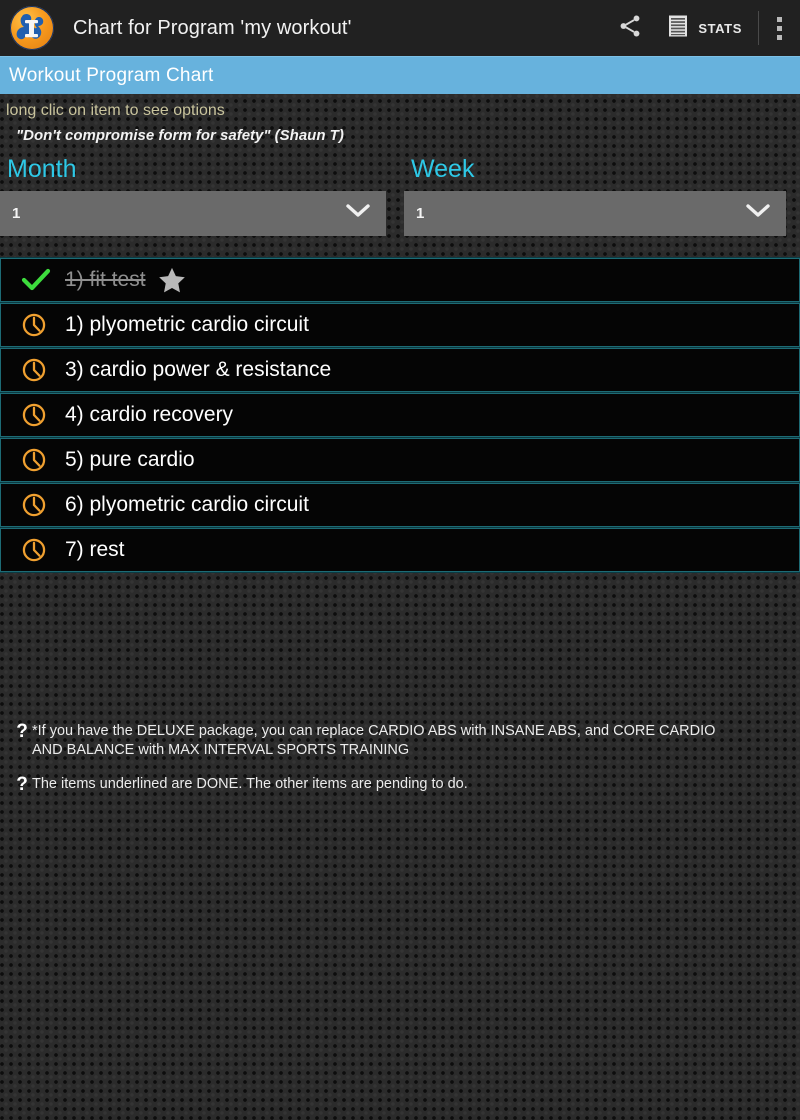 This screenshot has height=1120, width=800. I want to click on month-label: Month, so click(42, 169).